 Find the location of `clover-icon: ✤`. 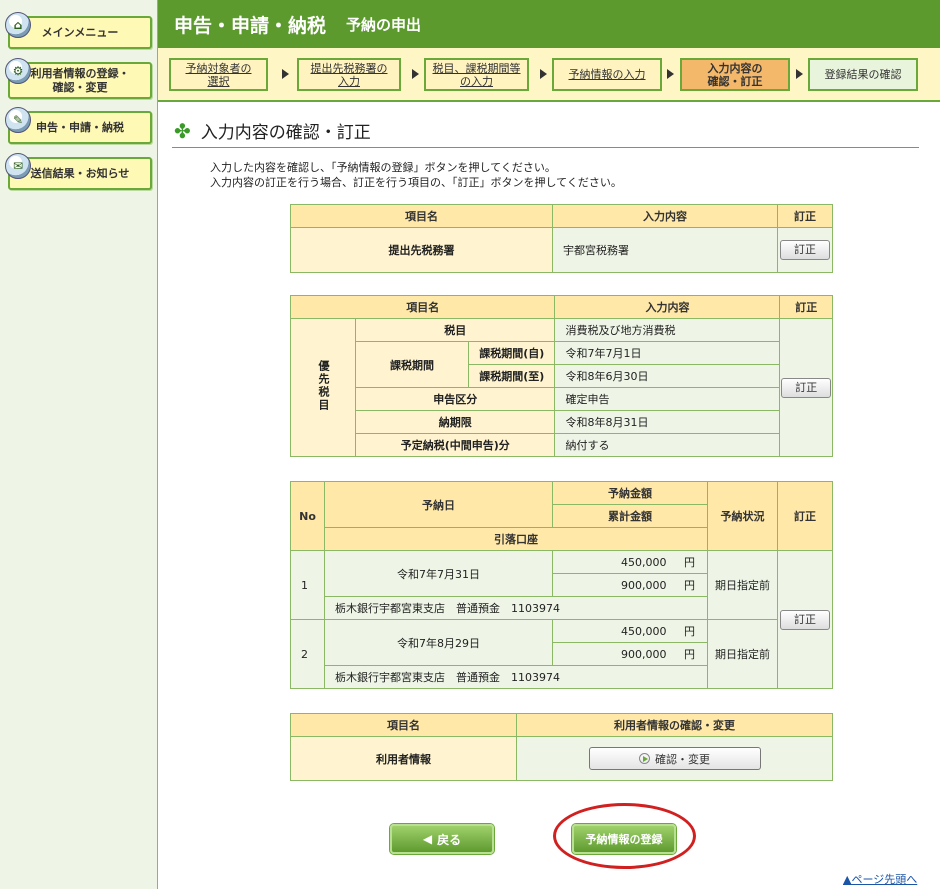

clover-icon: ✤ is located at coordinates (182, 130).